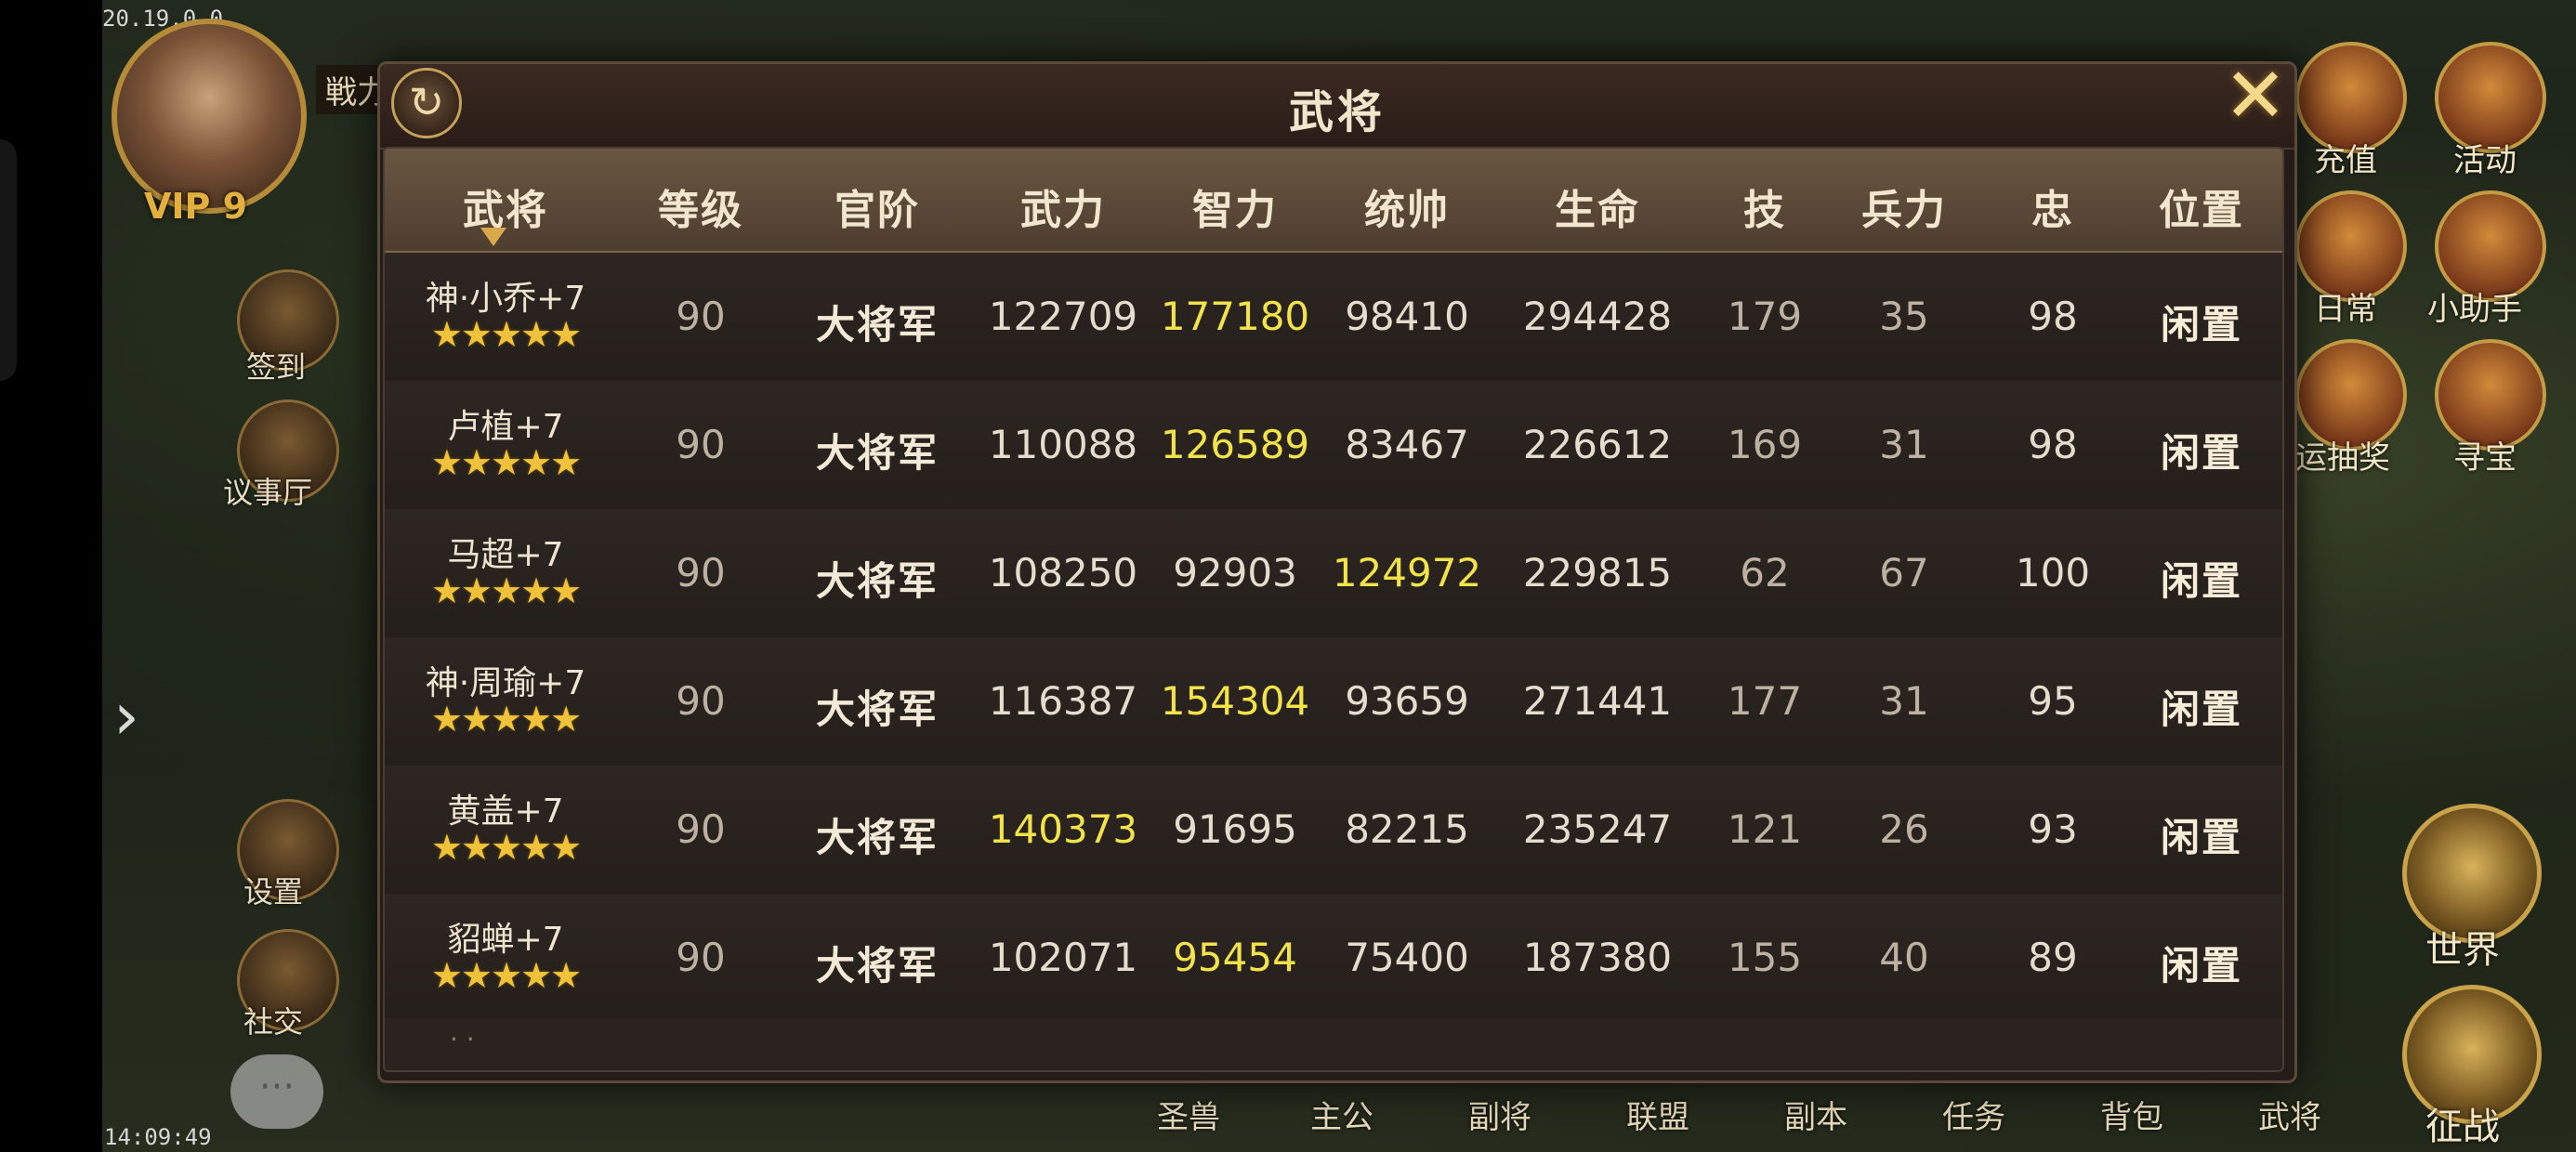 The height and width of the screenshot is (1152, 2576). I want to click on clock-label: 14:09:49, so click(158, 1137).